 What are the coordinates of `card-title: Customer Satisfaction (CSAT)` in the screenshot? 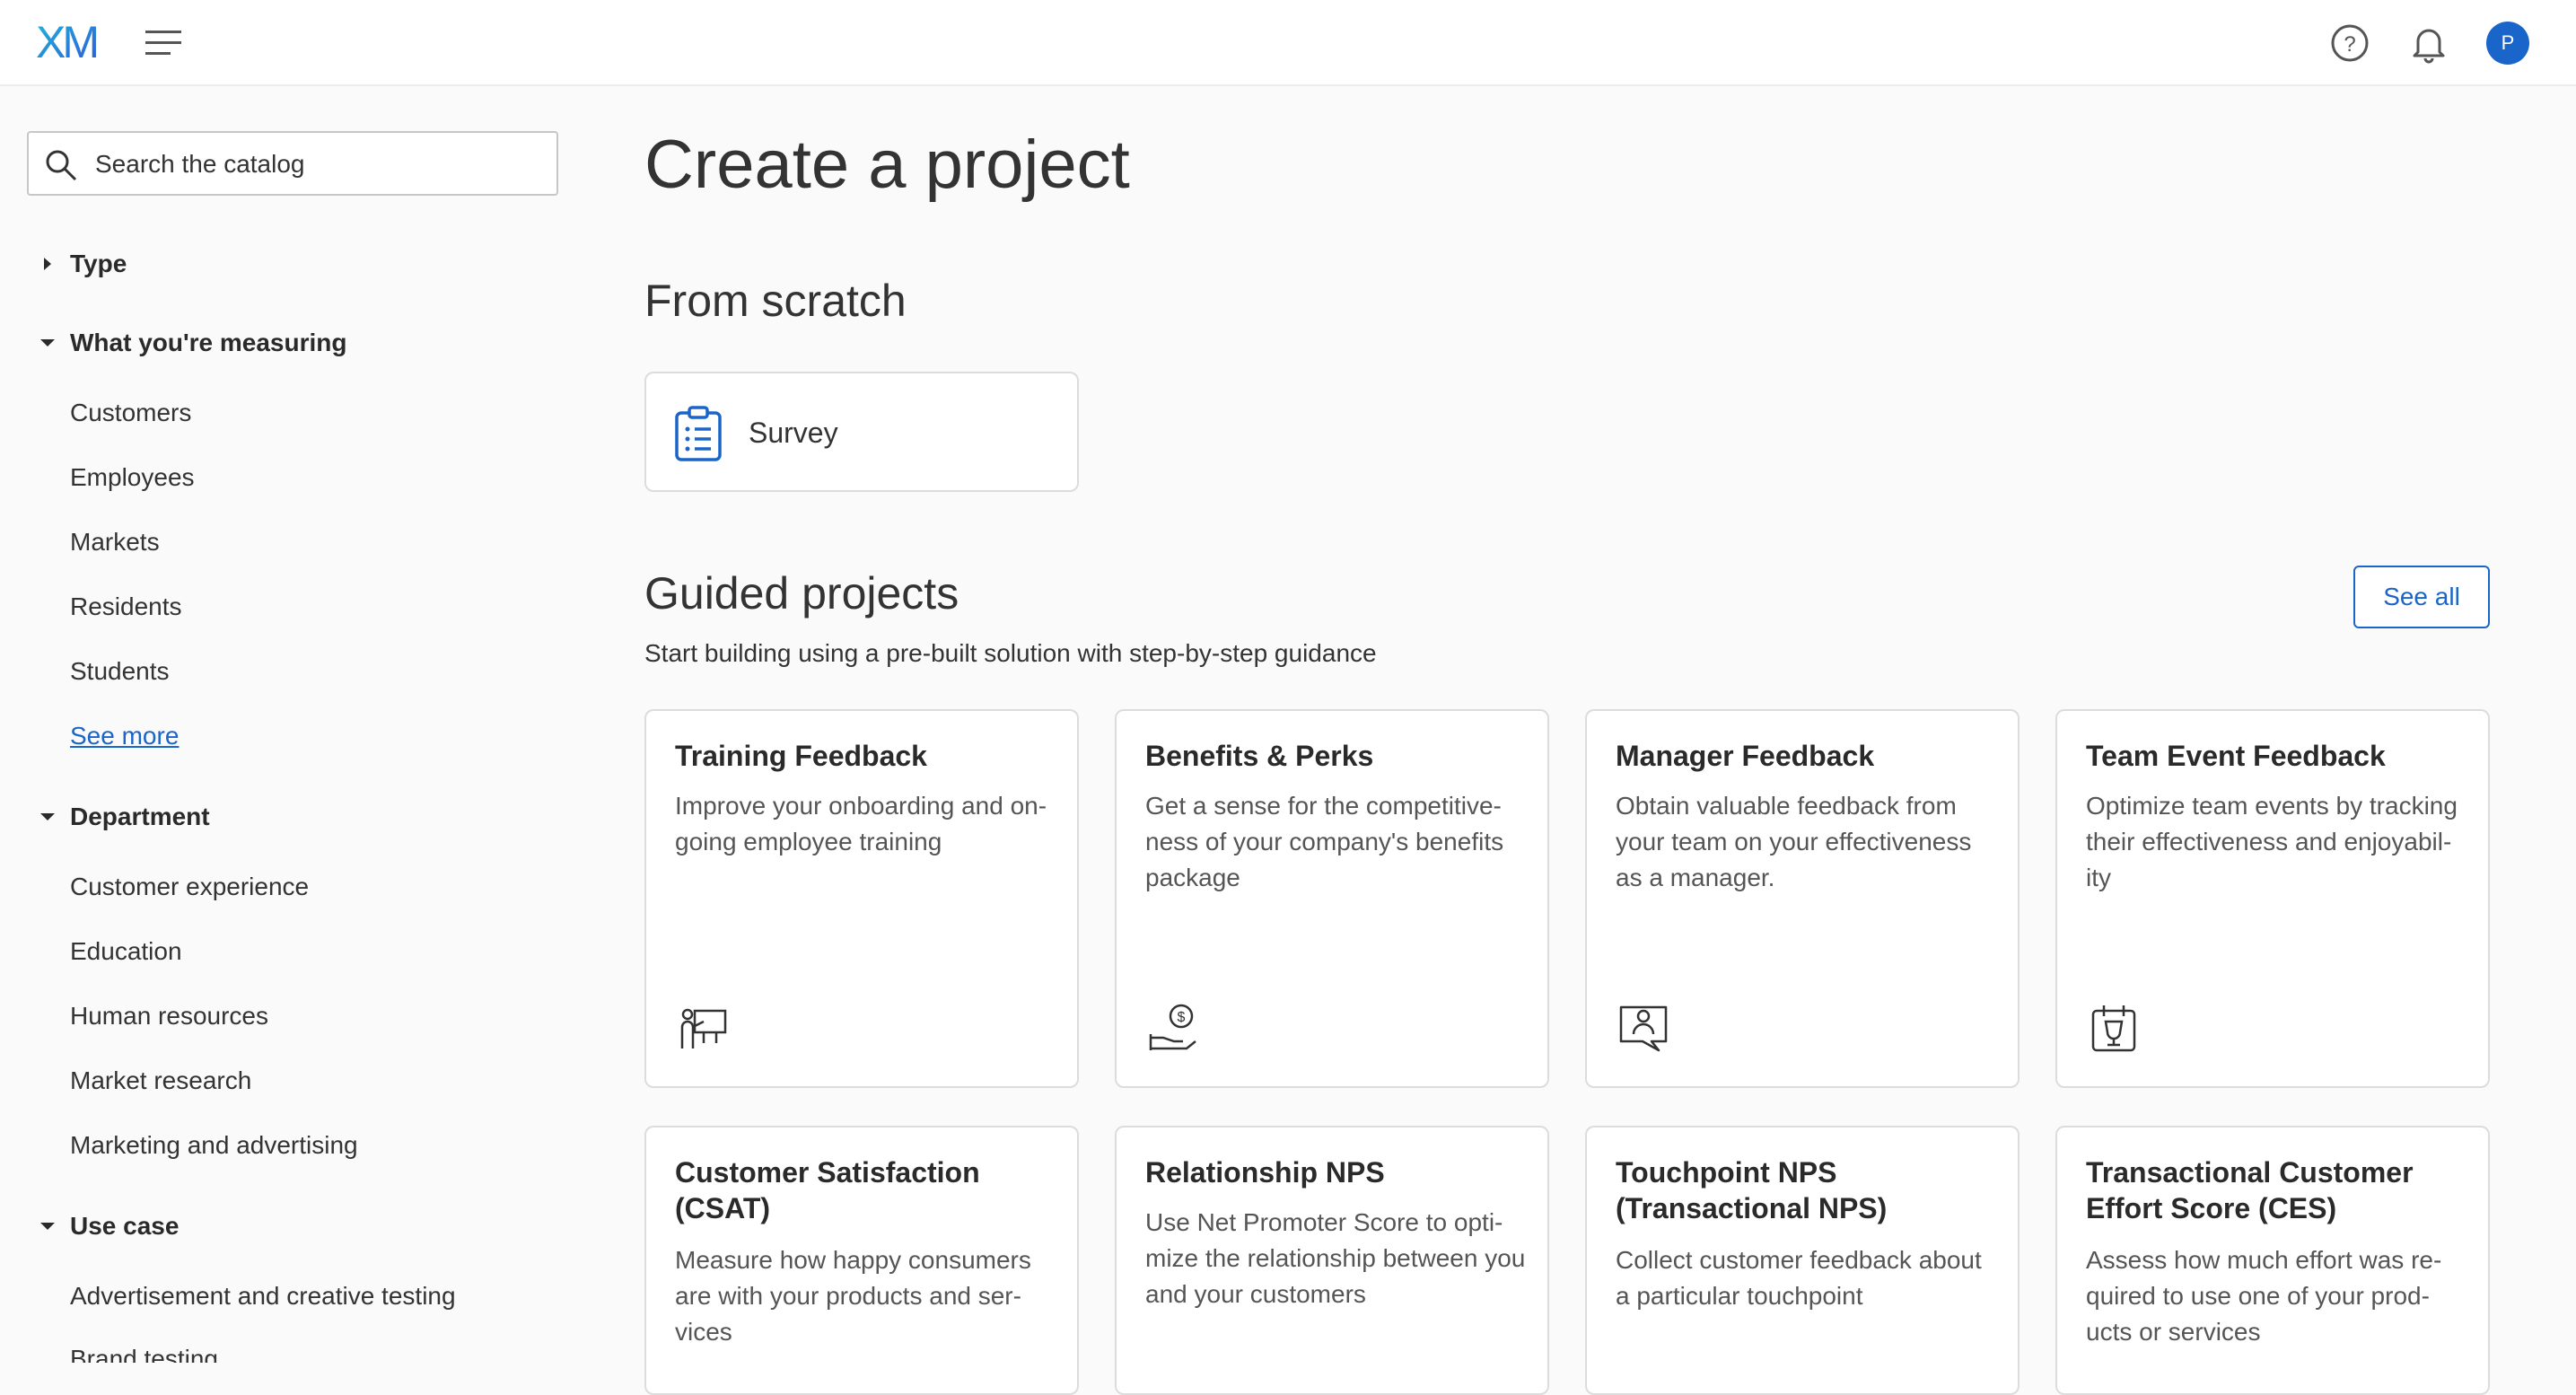 It's located at (827, 1190).